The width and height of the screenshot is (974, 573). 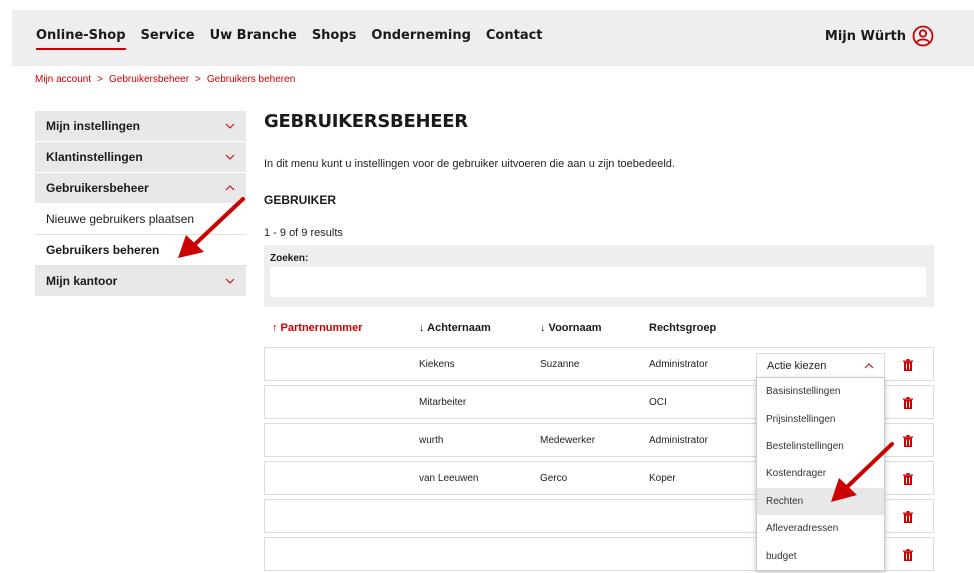 I want to click on sidebar-item-label: Klantinstellingen, so click(x=94, y=157).